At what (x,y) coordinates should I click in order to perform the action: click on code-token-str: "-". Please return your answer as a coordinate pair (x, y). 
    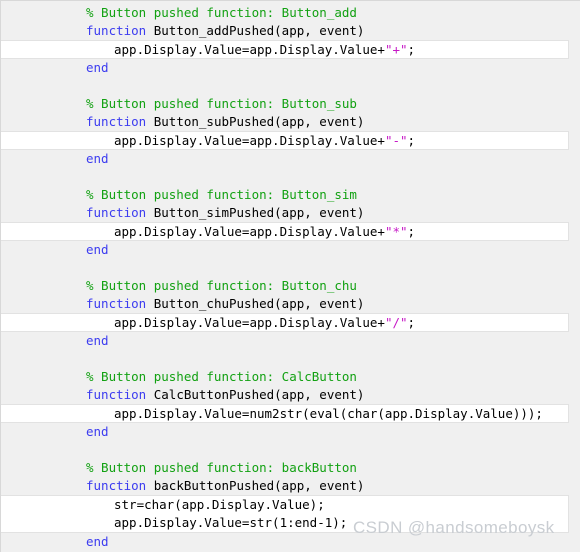
    Looking at the image, I should click on (396, 140).